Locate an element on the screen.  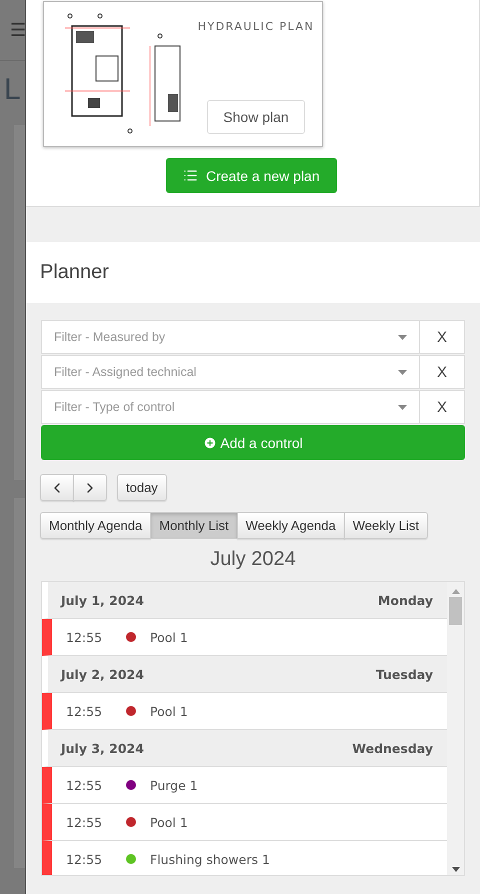
planner-title: Planner is located at coordinates (74, 272).